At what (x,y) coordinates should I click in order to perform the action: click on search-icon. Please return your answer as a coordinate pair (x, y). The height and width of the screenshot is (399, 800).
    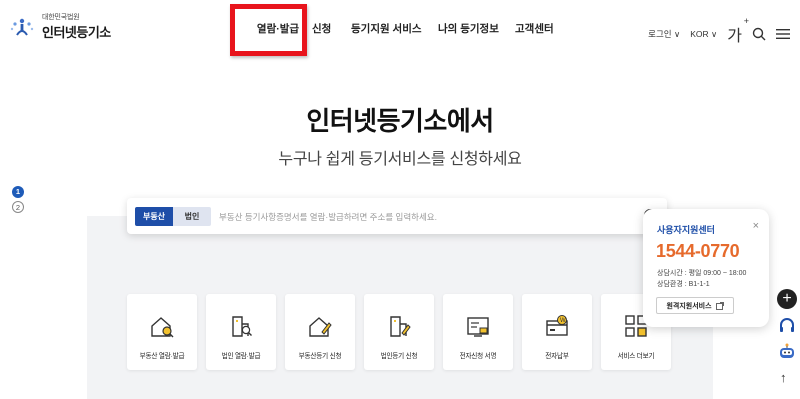
    Looking at the image, I should click on (759, 34).